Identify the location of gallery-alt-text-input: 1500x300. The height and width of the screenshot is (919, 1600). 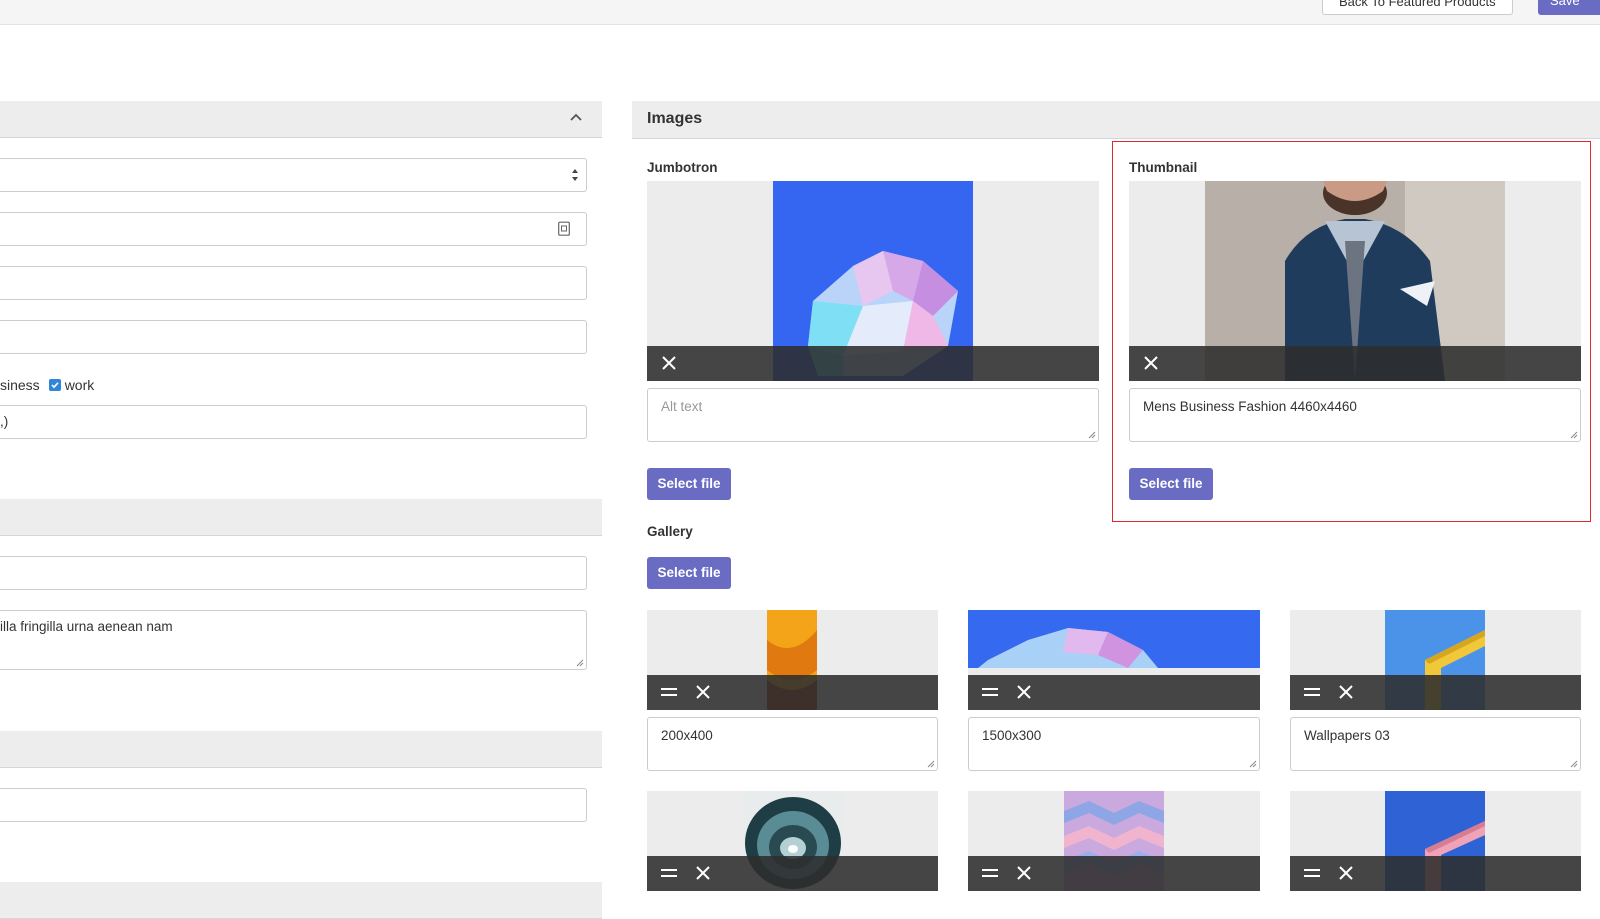
(1114, 744).